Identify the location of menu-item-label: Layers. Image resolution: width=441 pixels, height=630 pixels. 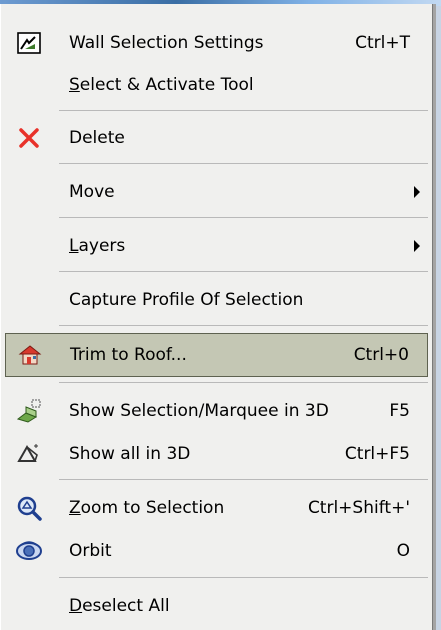
(97, 246).